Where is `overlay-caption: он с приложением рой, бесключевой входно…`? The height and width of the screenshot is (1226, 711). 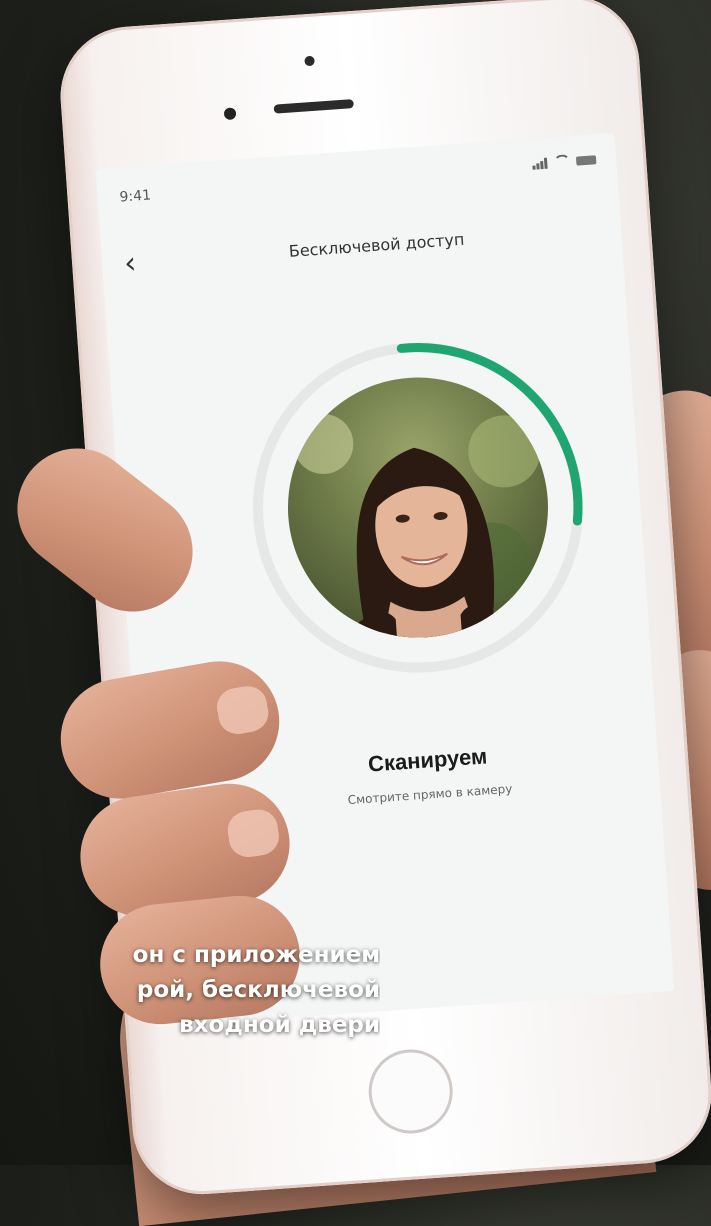
overlay-caption: он с приложением рой, бесключевой входно… is located at coordinates (190, 990).